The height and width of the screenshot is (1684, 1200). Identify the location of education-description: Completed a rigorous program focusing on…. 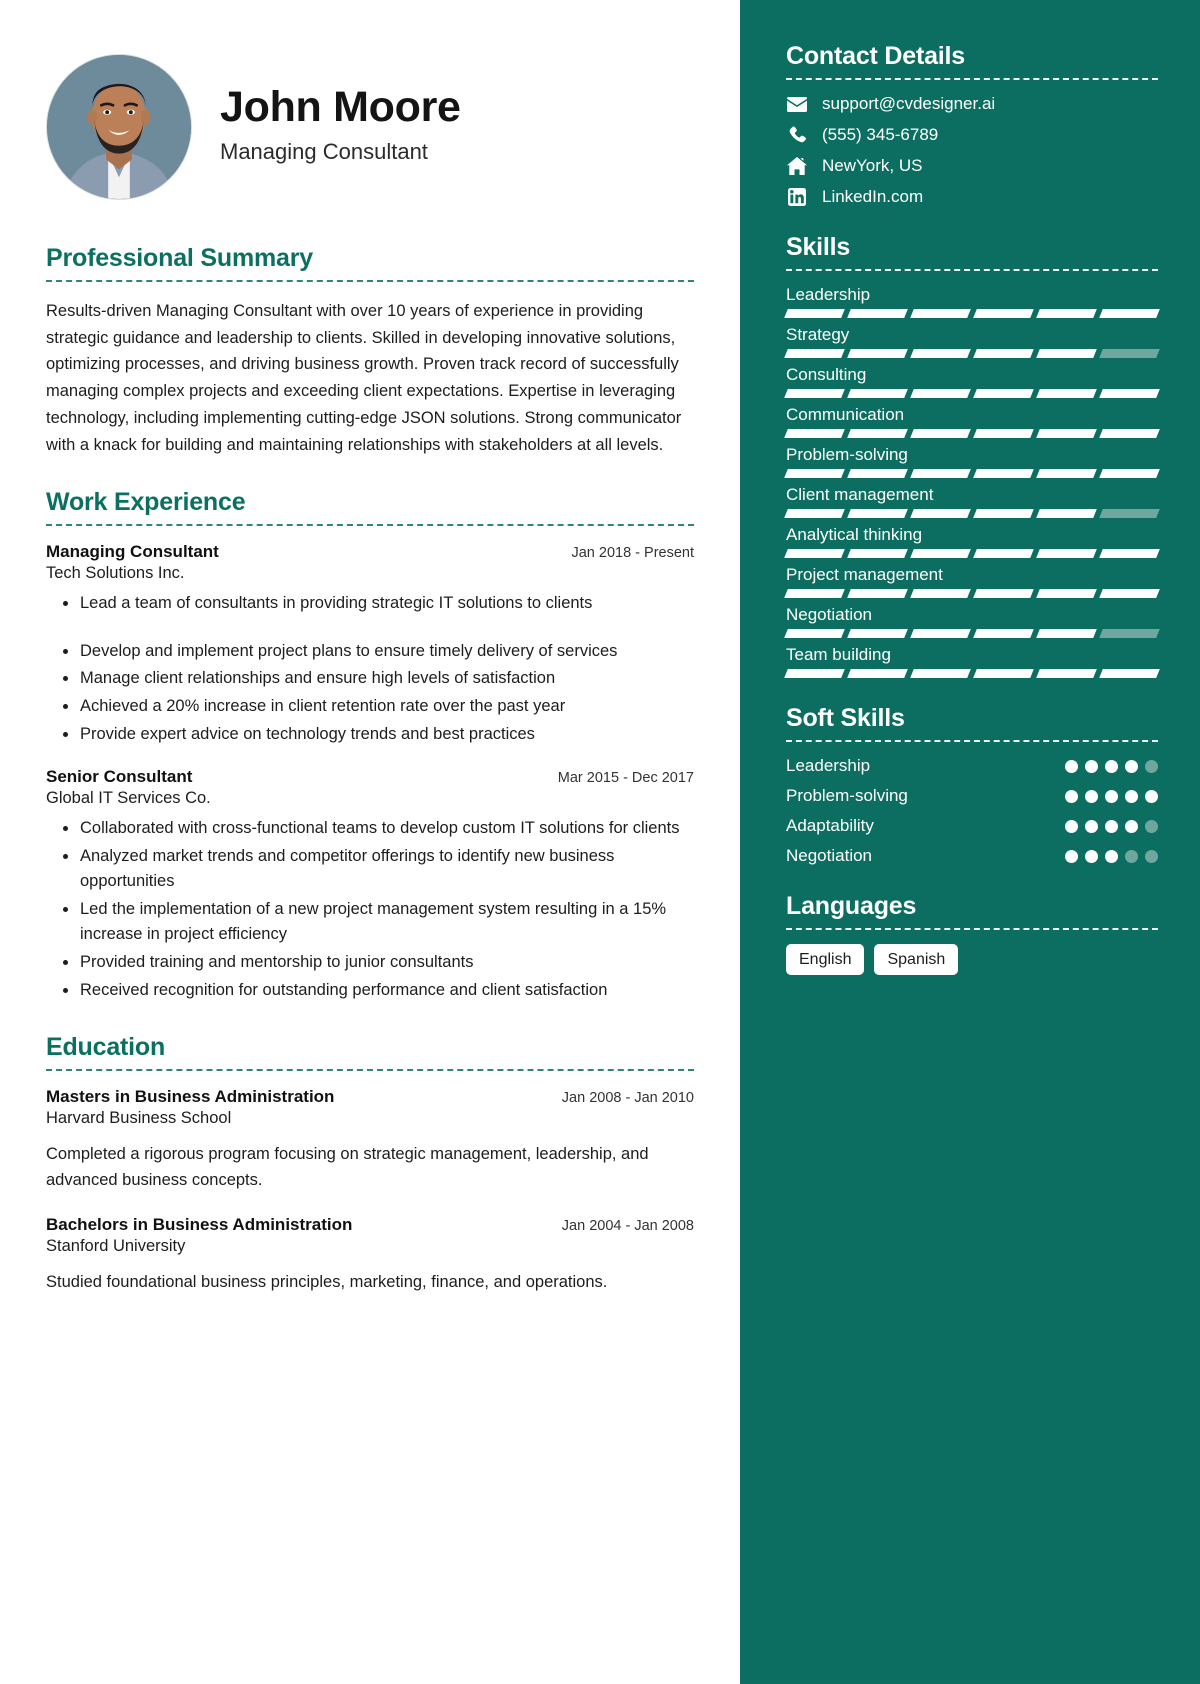
(347, 1167).